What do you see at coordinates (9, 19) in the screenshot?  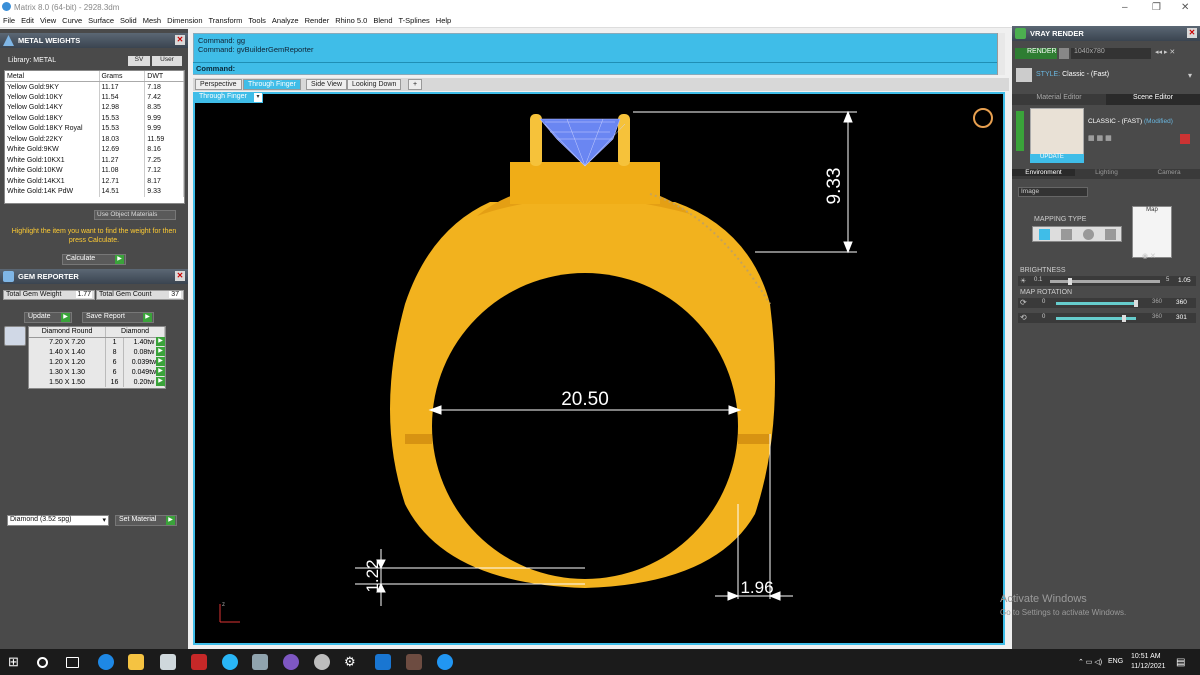 I see `menu-file: File` at bounding box center [9, 19].